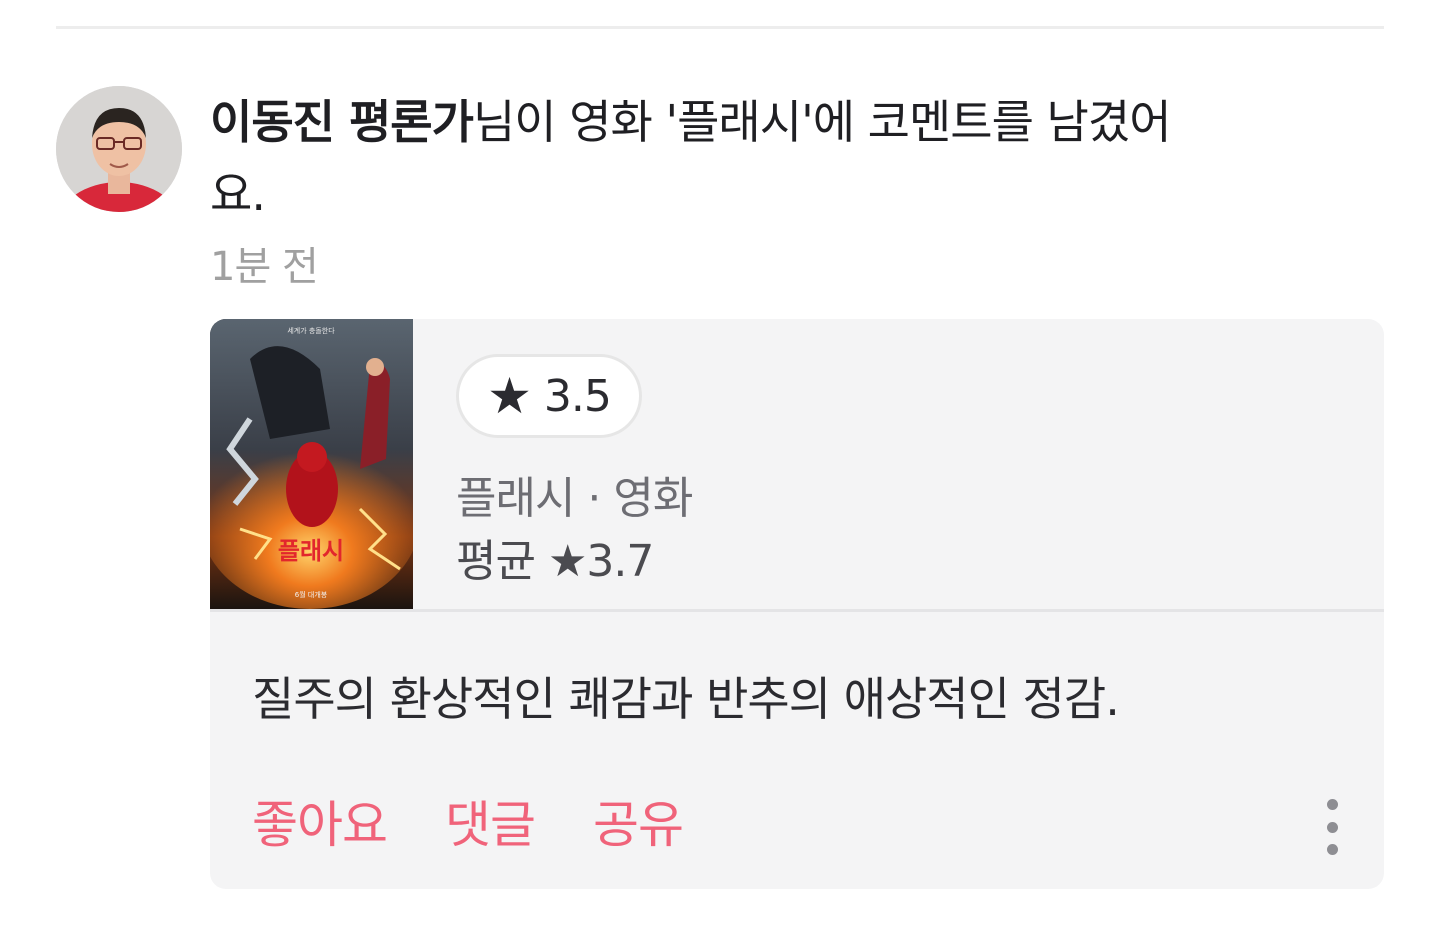 The image size is (1440, 947). Describe the element at coordinates (311, 551) in the screenshot. I see `poster-title: 플래시` at that location.